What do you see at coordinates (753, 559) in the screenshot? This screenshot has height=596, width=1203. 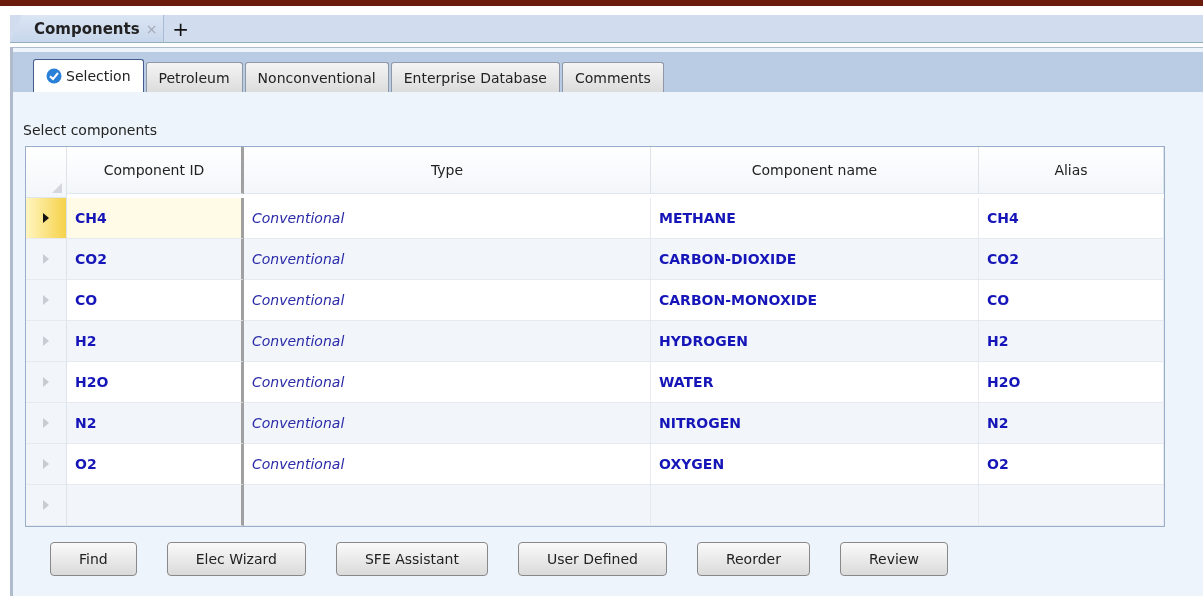 I see `action-button: Reorder` at bounding box center [753, 559].